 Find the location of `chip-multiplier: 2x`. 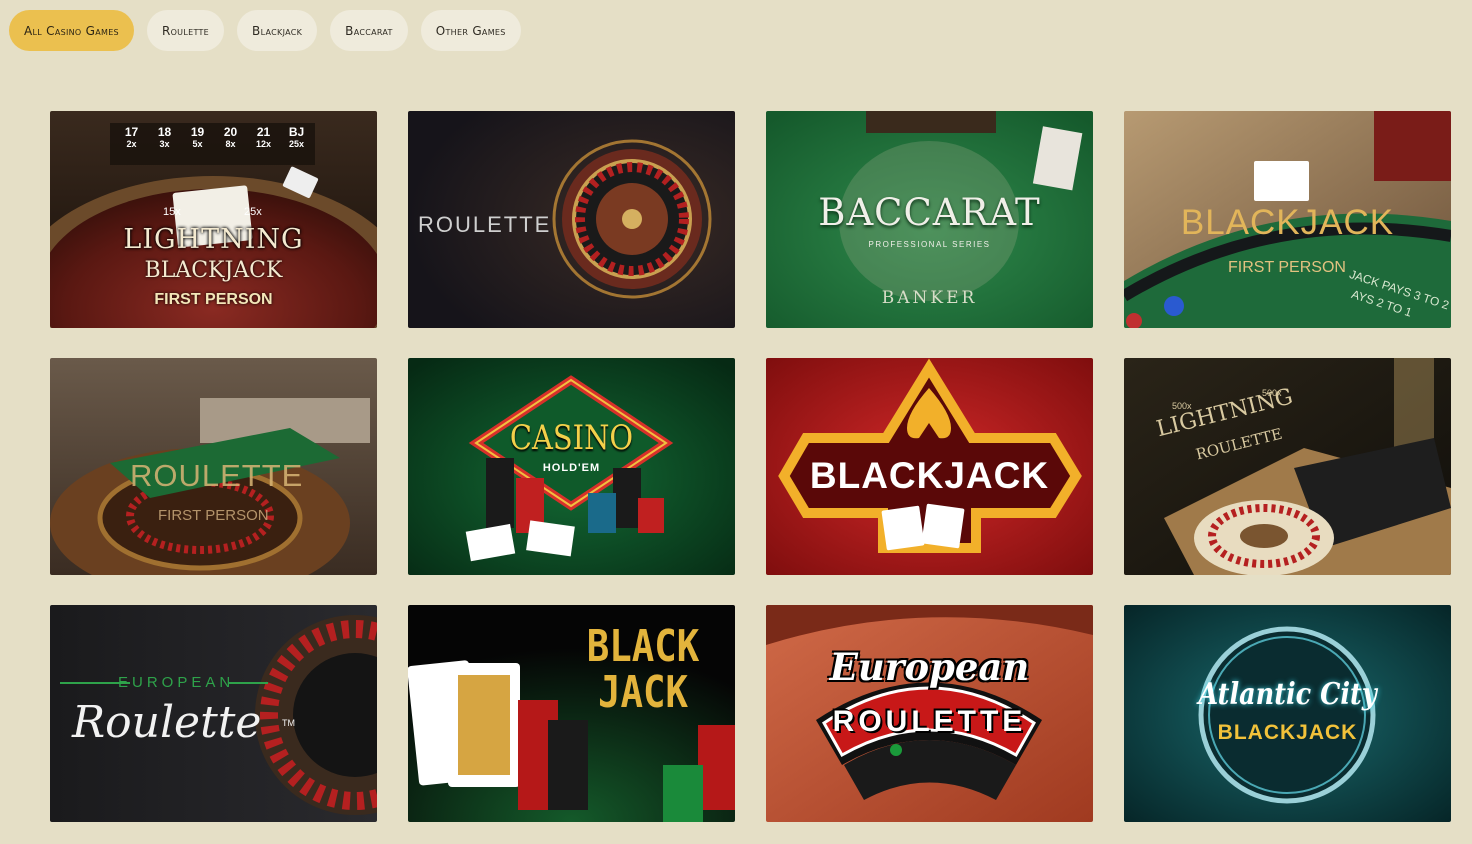

chip-multiplier: 2x is located at coordinates (131, 144).